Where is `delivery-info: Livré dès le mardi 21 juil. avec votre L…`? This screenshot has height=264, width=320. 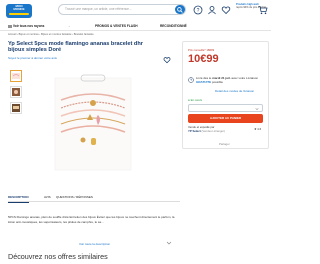 delivery-info: Livré dès le mardi 21 juil. avec votre L… is located at coordinates (229, 80).